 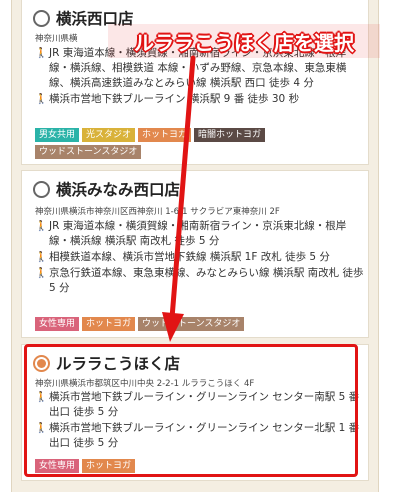 I want to click on access-text: 横浜市営地下鉄ブルーライン 横浜駅 9 番 徒歩 30 秒, so click(x=174, y=99).